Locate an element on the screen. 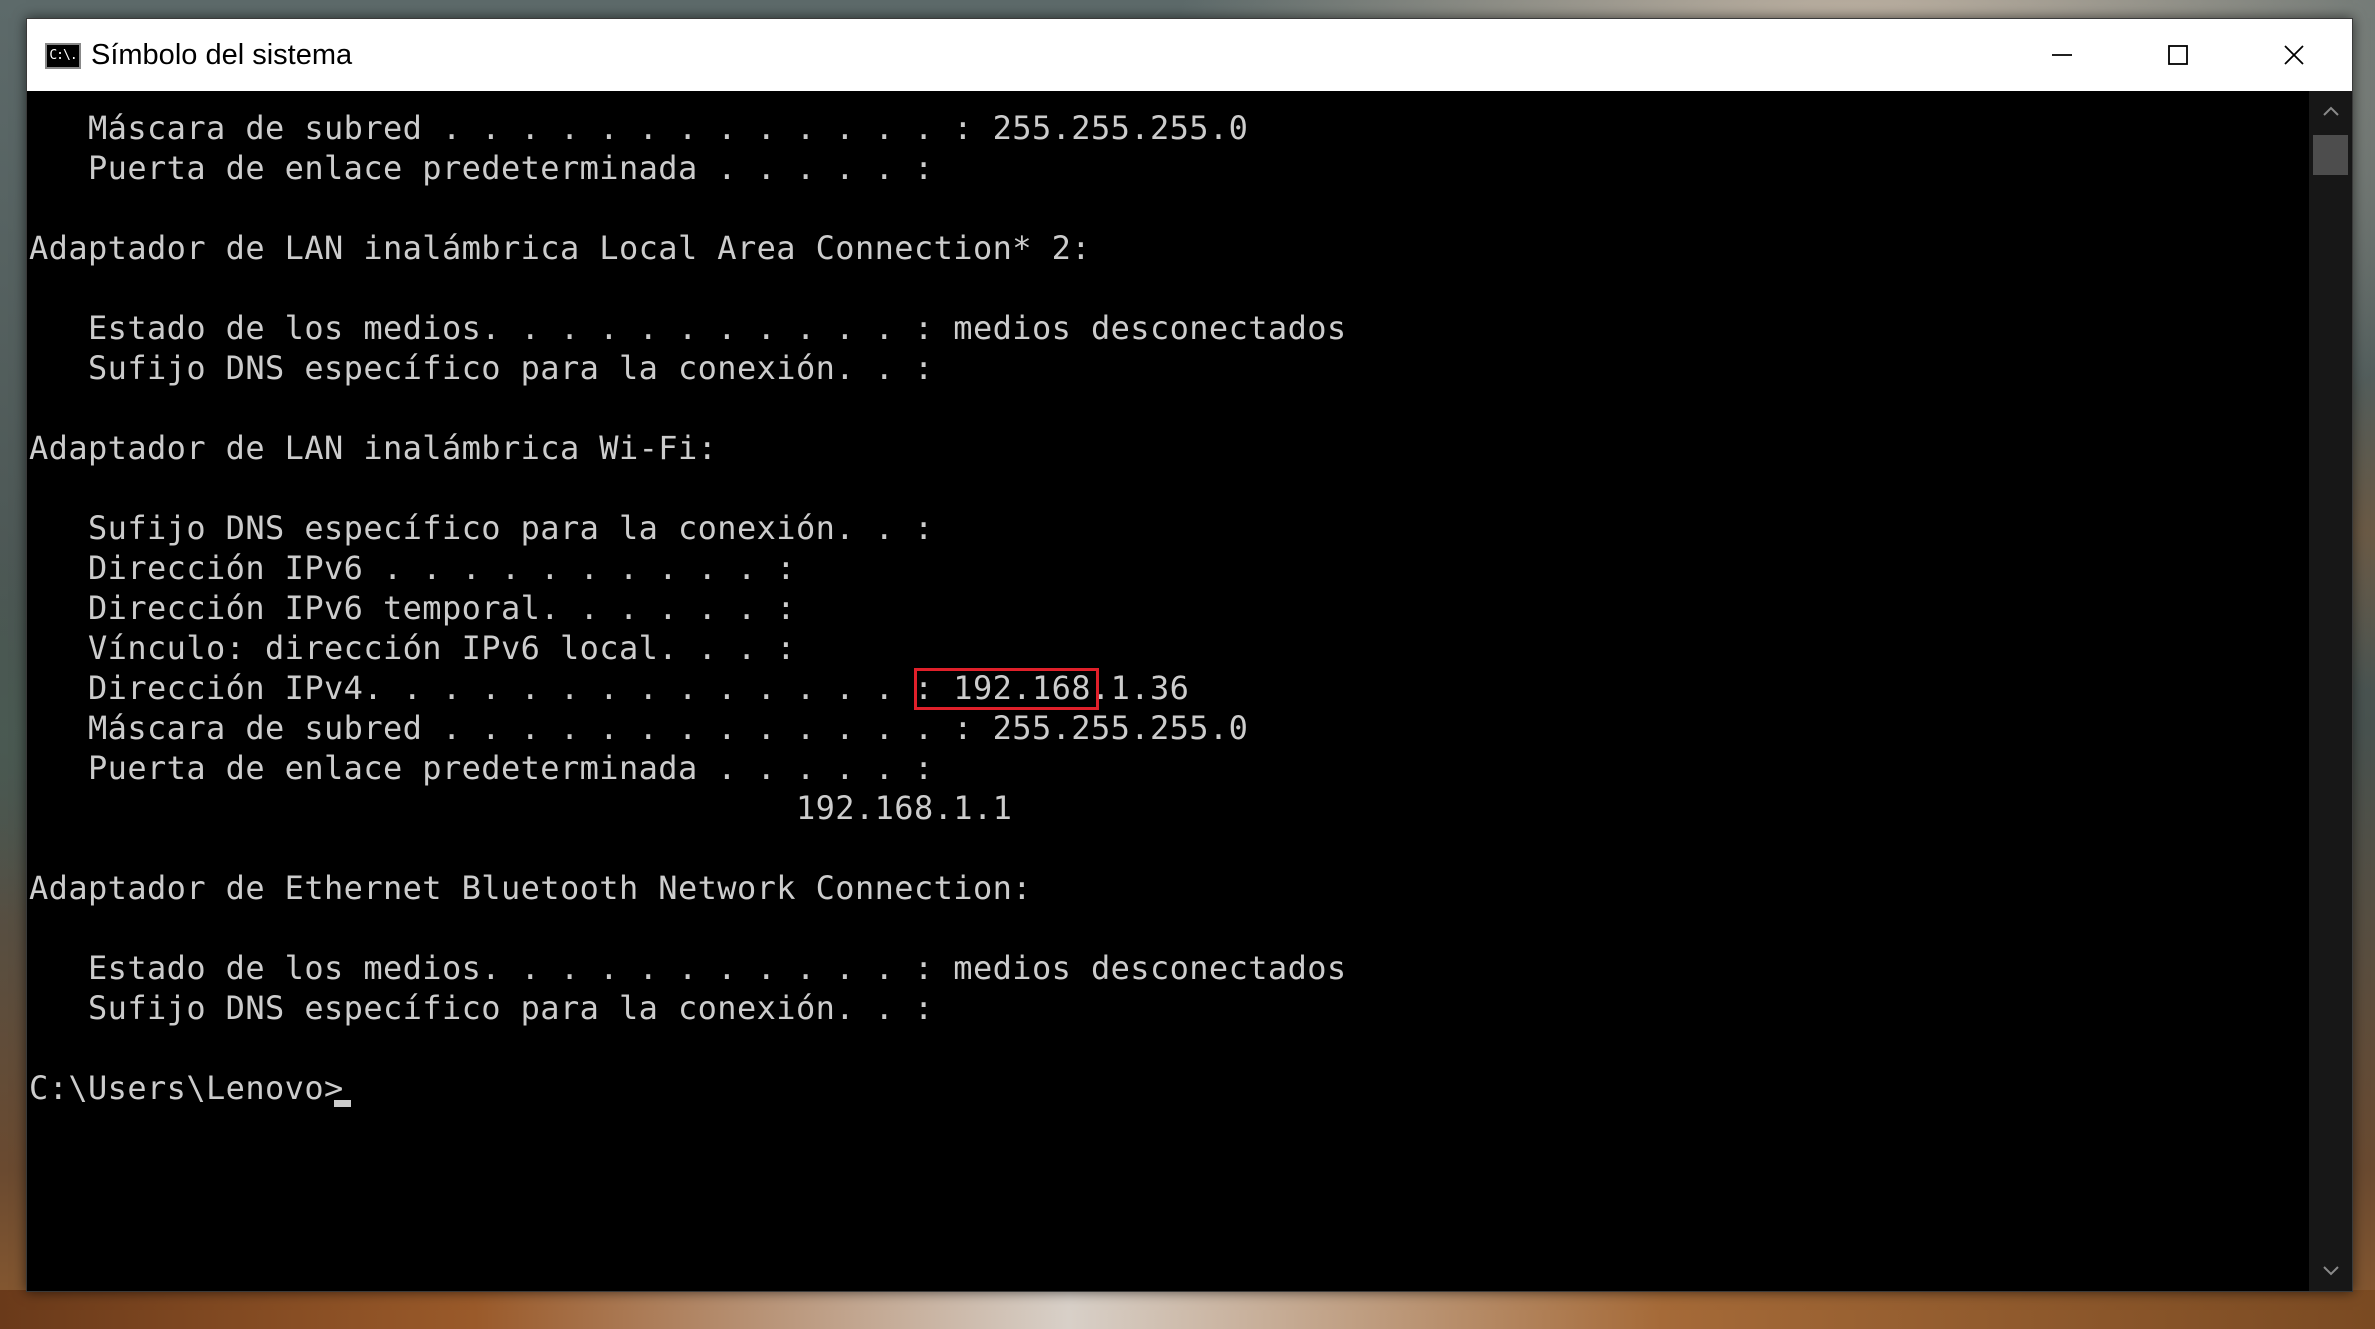  close-button is located at coordinates (2294, 55).